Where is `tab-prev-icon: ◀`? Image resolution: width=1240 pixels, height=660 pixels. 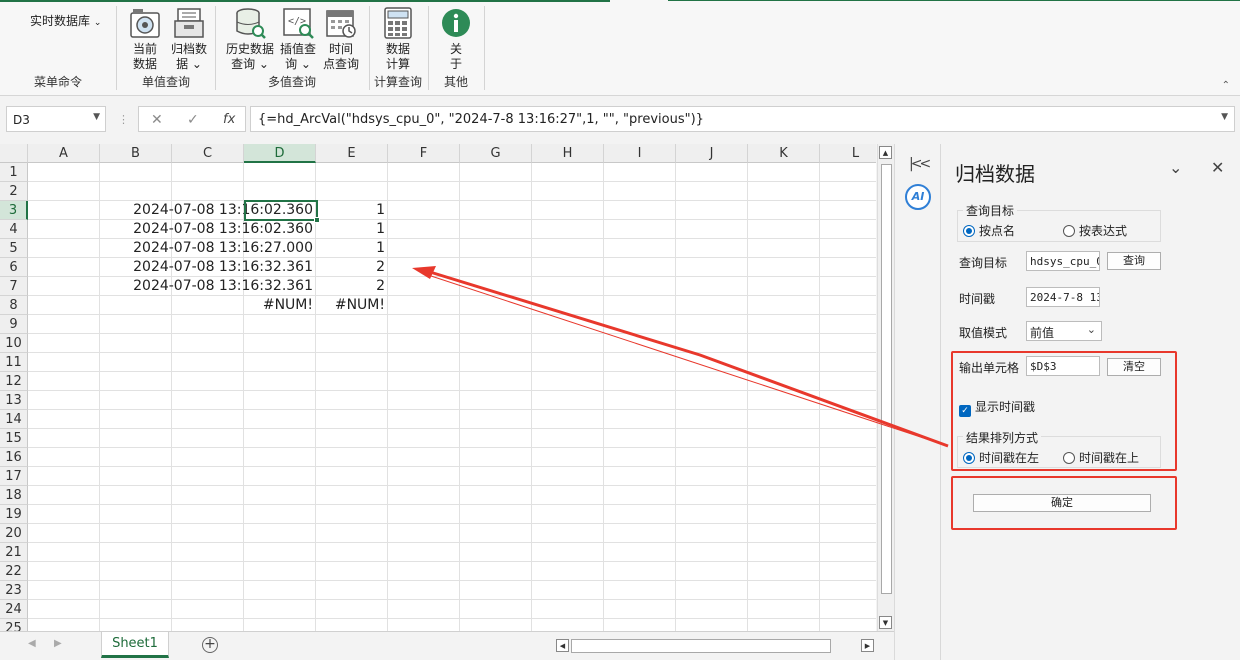
tab-prev-icon: ◀ is located at coordinates (32, 643).